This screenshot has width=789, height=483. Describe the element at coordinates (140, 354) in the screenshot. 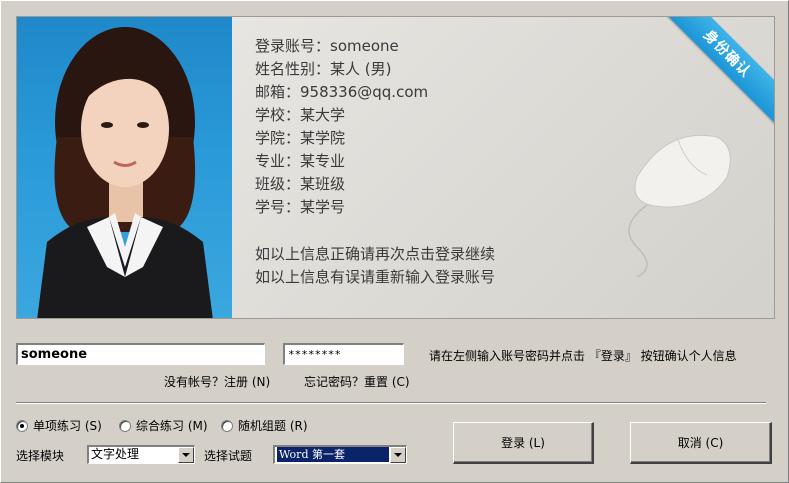

I see `account-input` at that location.